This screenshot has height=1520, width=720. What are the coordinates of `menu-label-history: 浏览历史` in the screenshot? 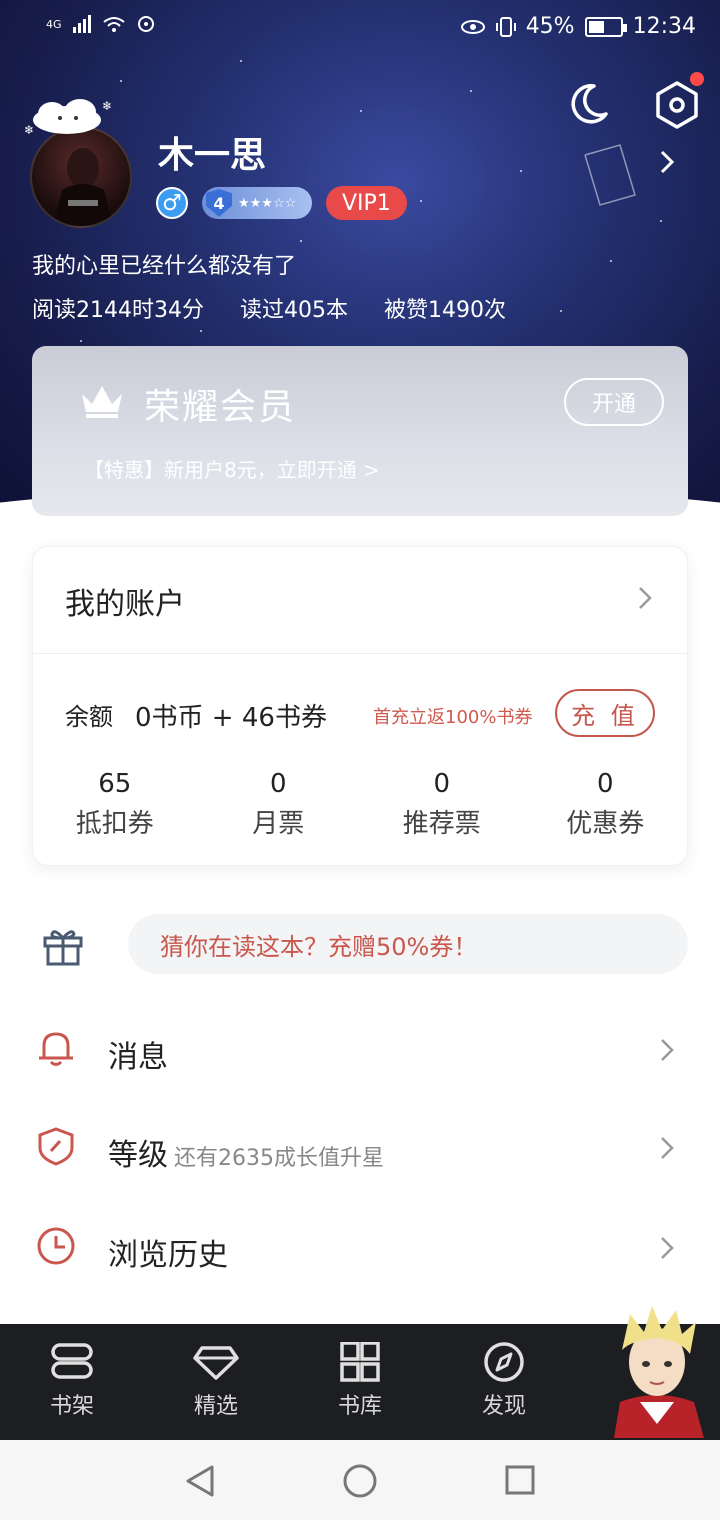 It's located at (168, 1255).